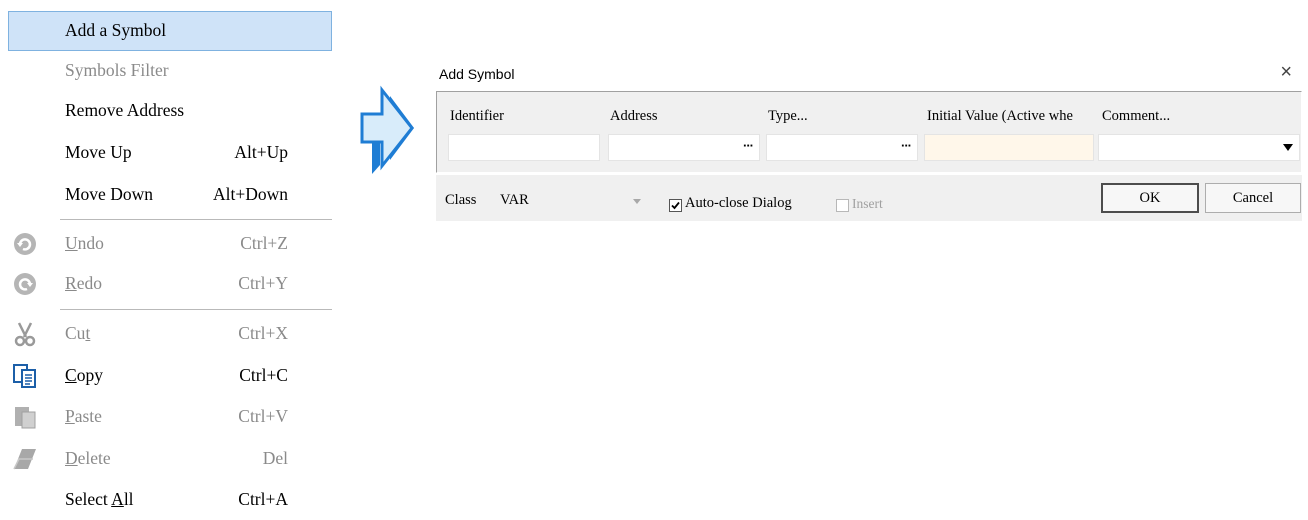  What do you see at coordinates (170, 459) in the screenshot?
I see `menu-item-delete: Delete Del` at bounding box center [170, 459].